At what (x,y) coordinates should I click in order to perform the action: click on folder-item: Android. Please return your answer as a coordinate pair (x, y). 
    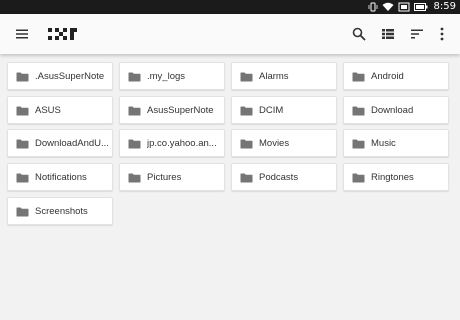
    Looking at the image, I should click on (396, 76).